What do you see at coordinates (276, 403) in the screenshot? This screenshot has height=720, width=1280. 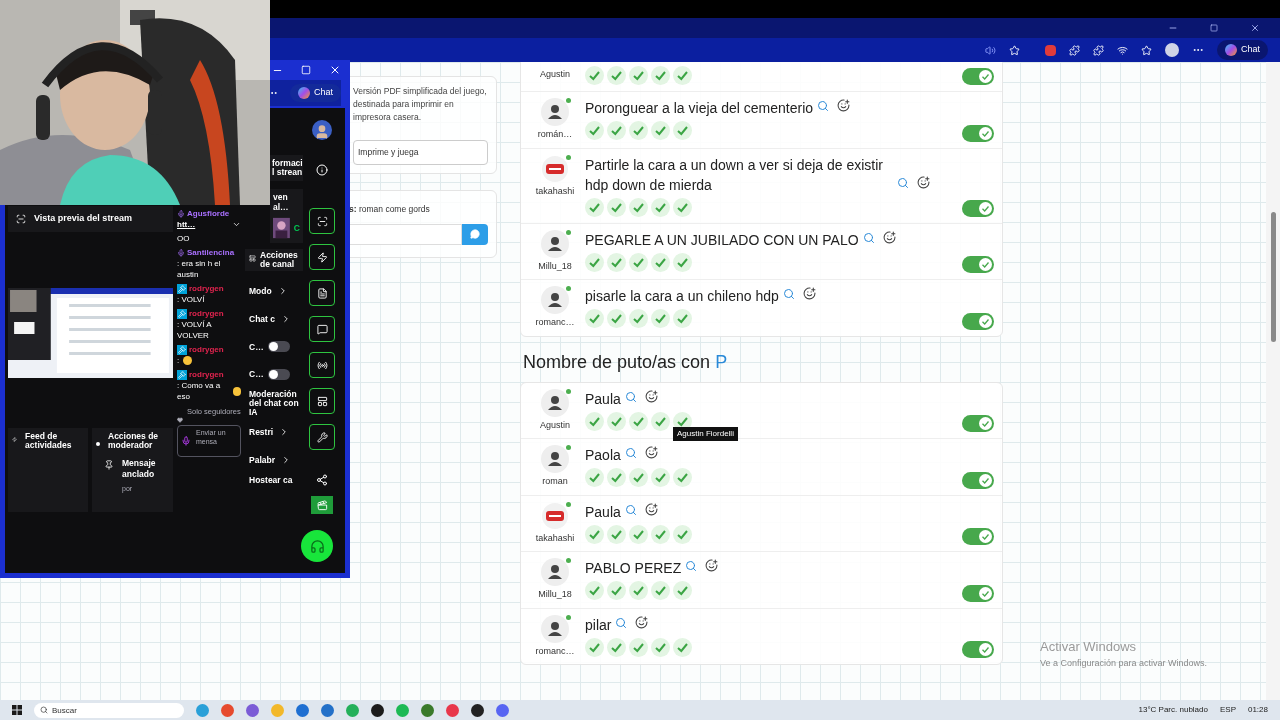 I see `action-label: Moderación del chat con IA` at bounding box center [276, 403].